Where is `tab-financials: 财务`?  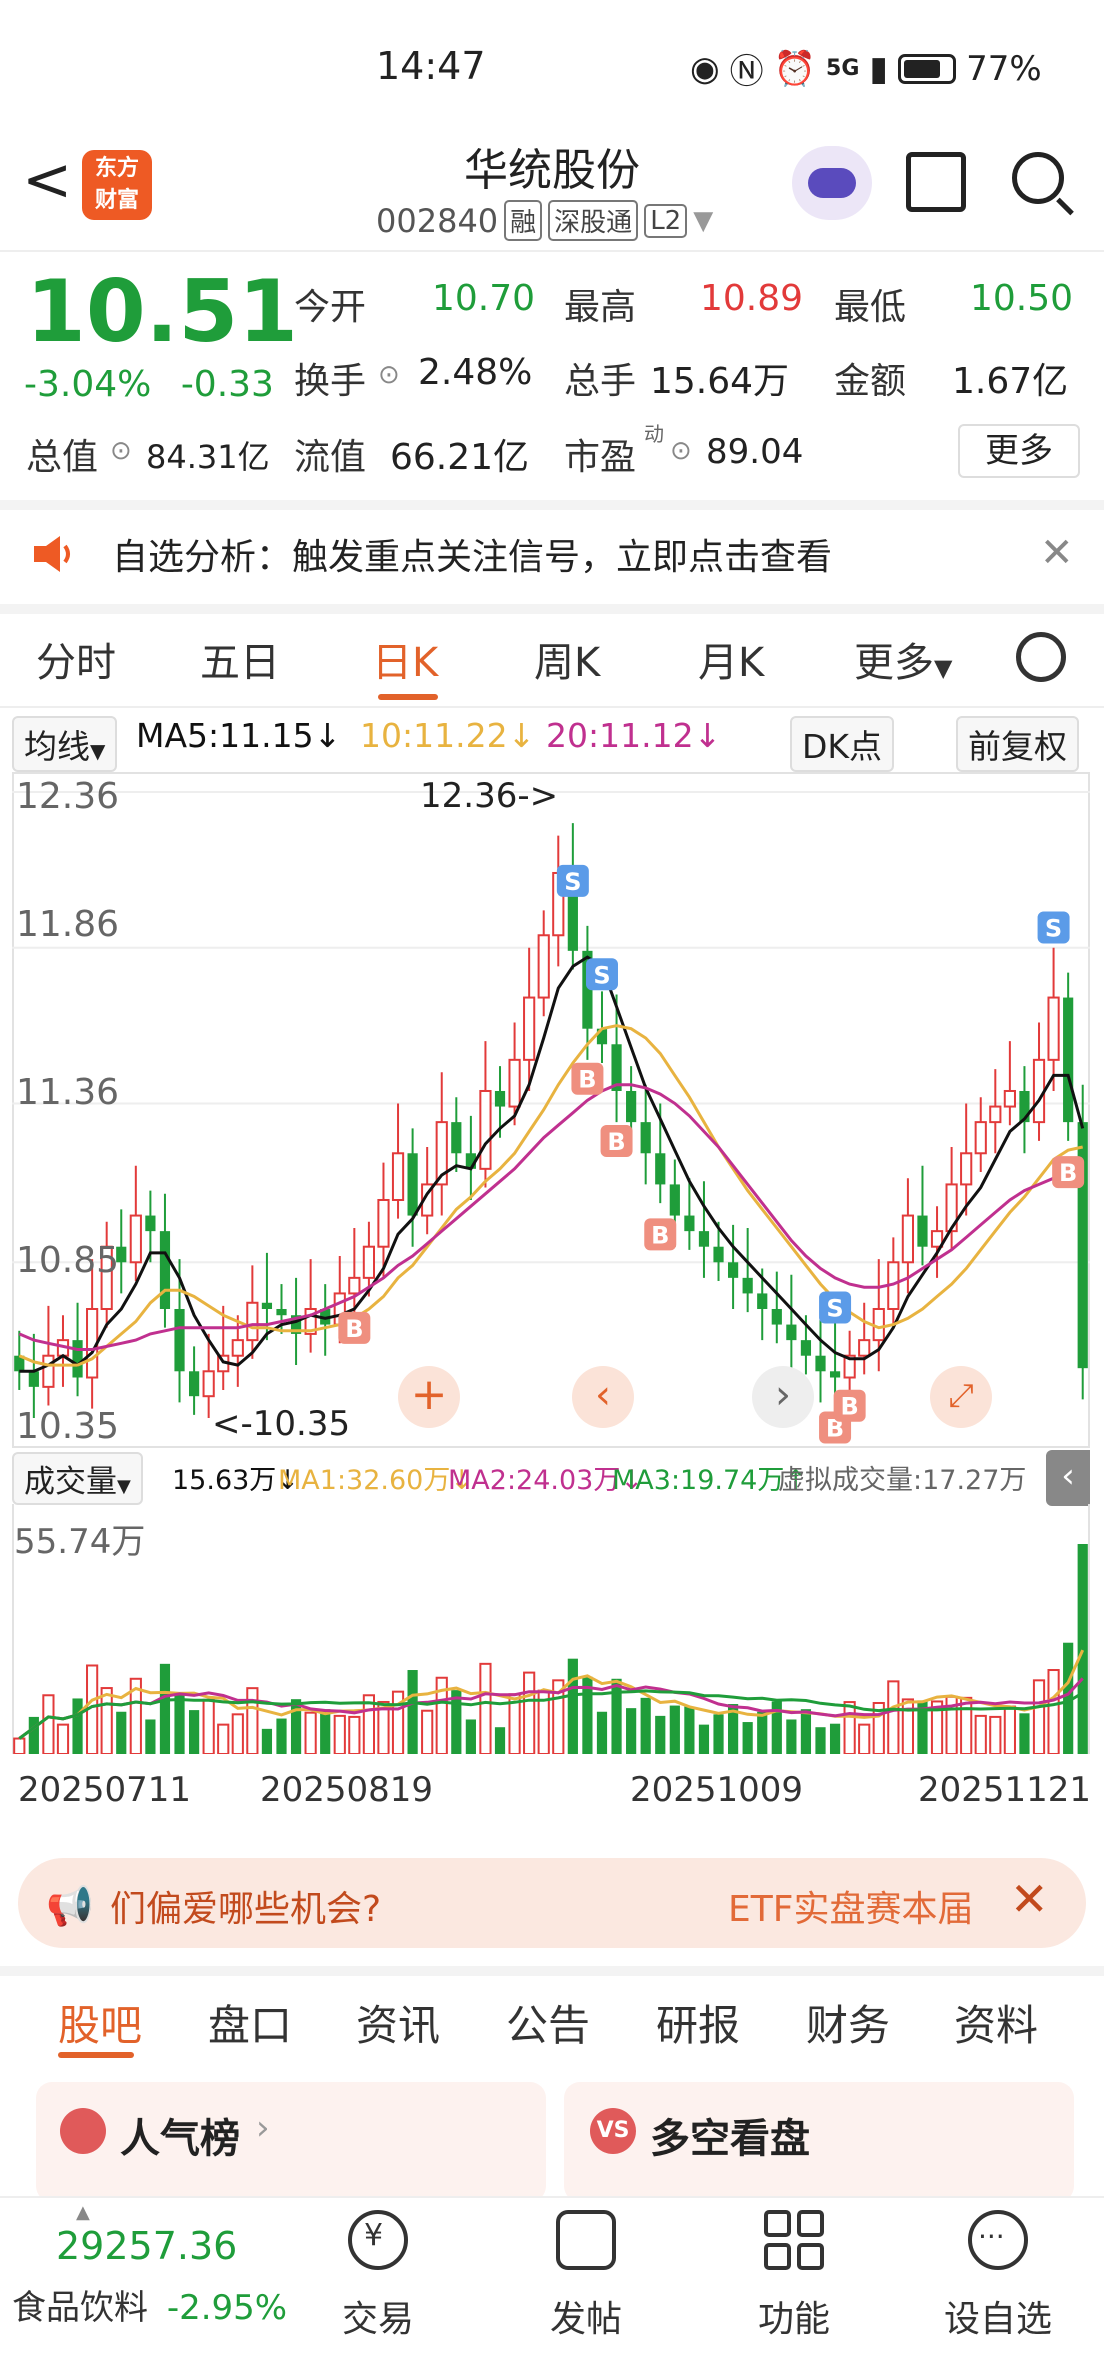
tab-financials: 财务 is located at coordinates (848, 2022).